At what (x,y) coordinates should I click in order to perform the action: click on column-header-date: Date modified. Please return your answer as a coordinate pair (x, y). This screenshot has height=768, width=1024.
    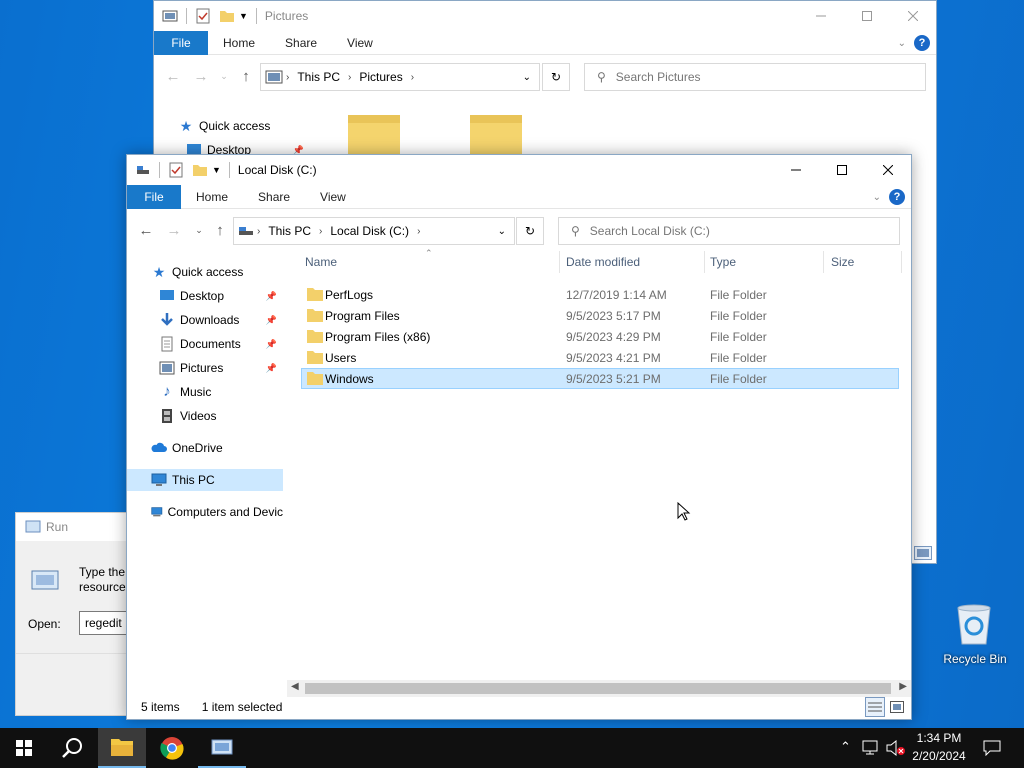
    Looking at the image, I should click on (635, 262).